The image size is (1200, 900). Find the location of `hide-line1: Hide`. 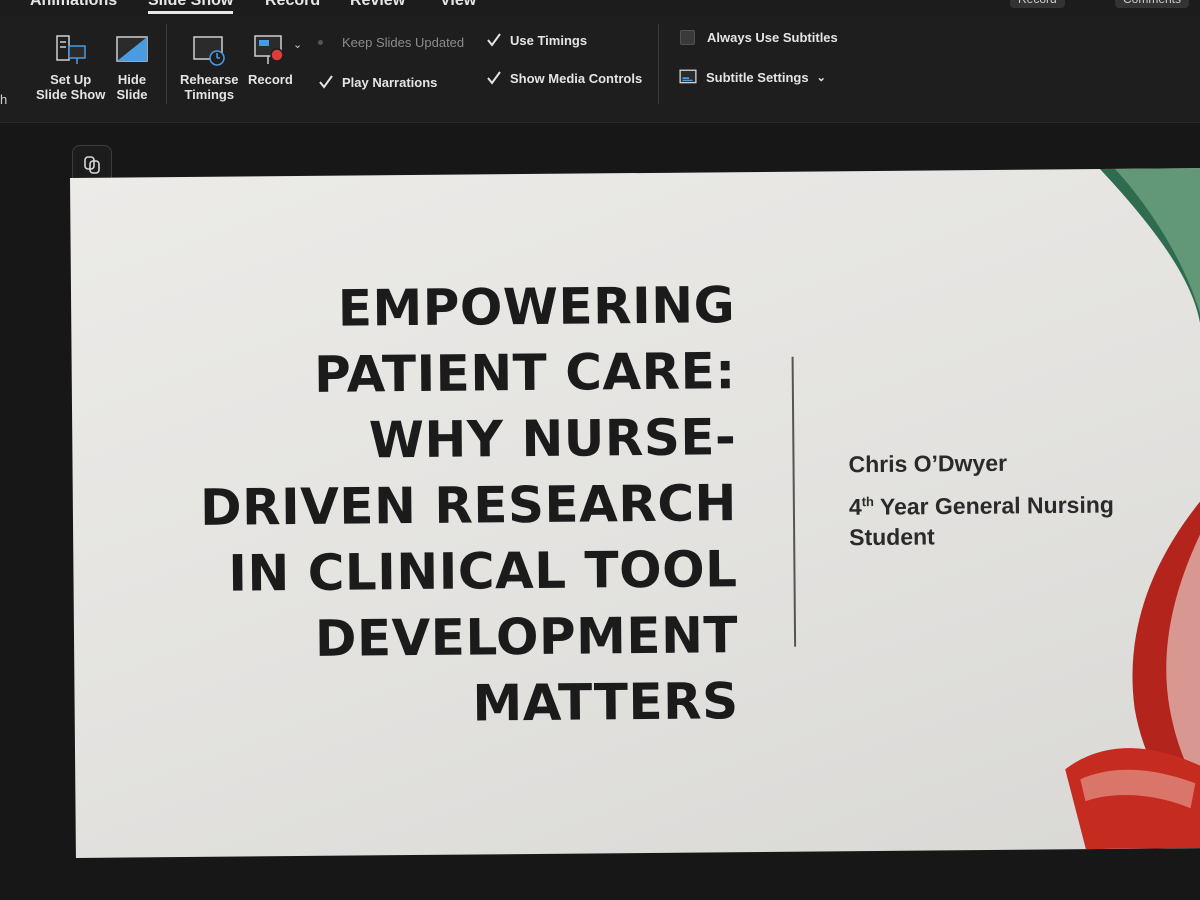

hide-line1: Hide is located at coordinates (132, 79).